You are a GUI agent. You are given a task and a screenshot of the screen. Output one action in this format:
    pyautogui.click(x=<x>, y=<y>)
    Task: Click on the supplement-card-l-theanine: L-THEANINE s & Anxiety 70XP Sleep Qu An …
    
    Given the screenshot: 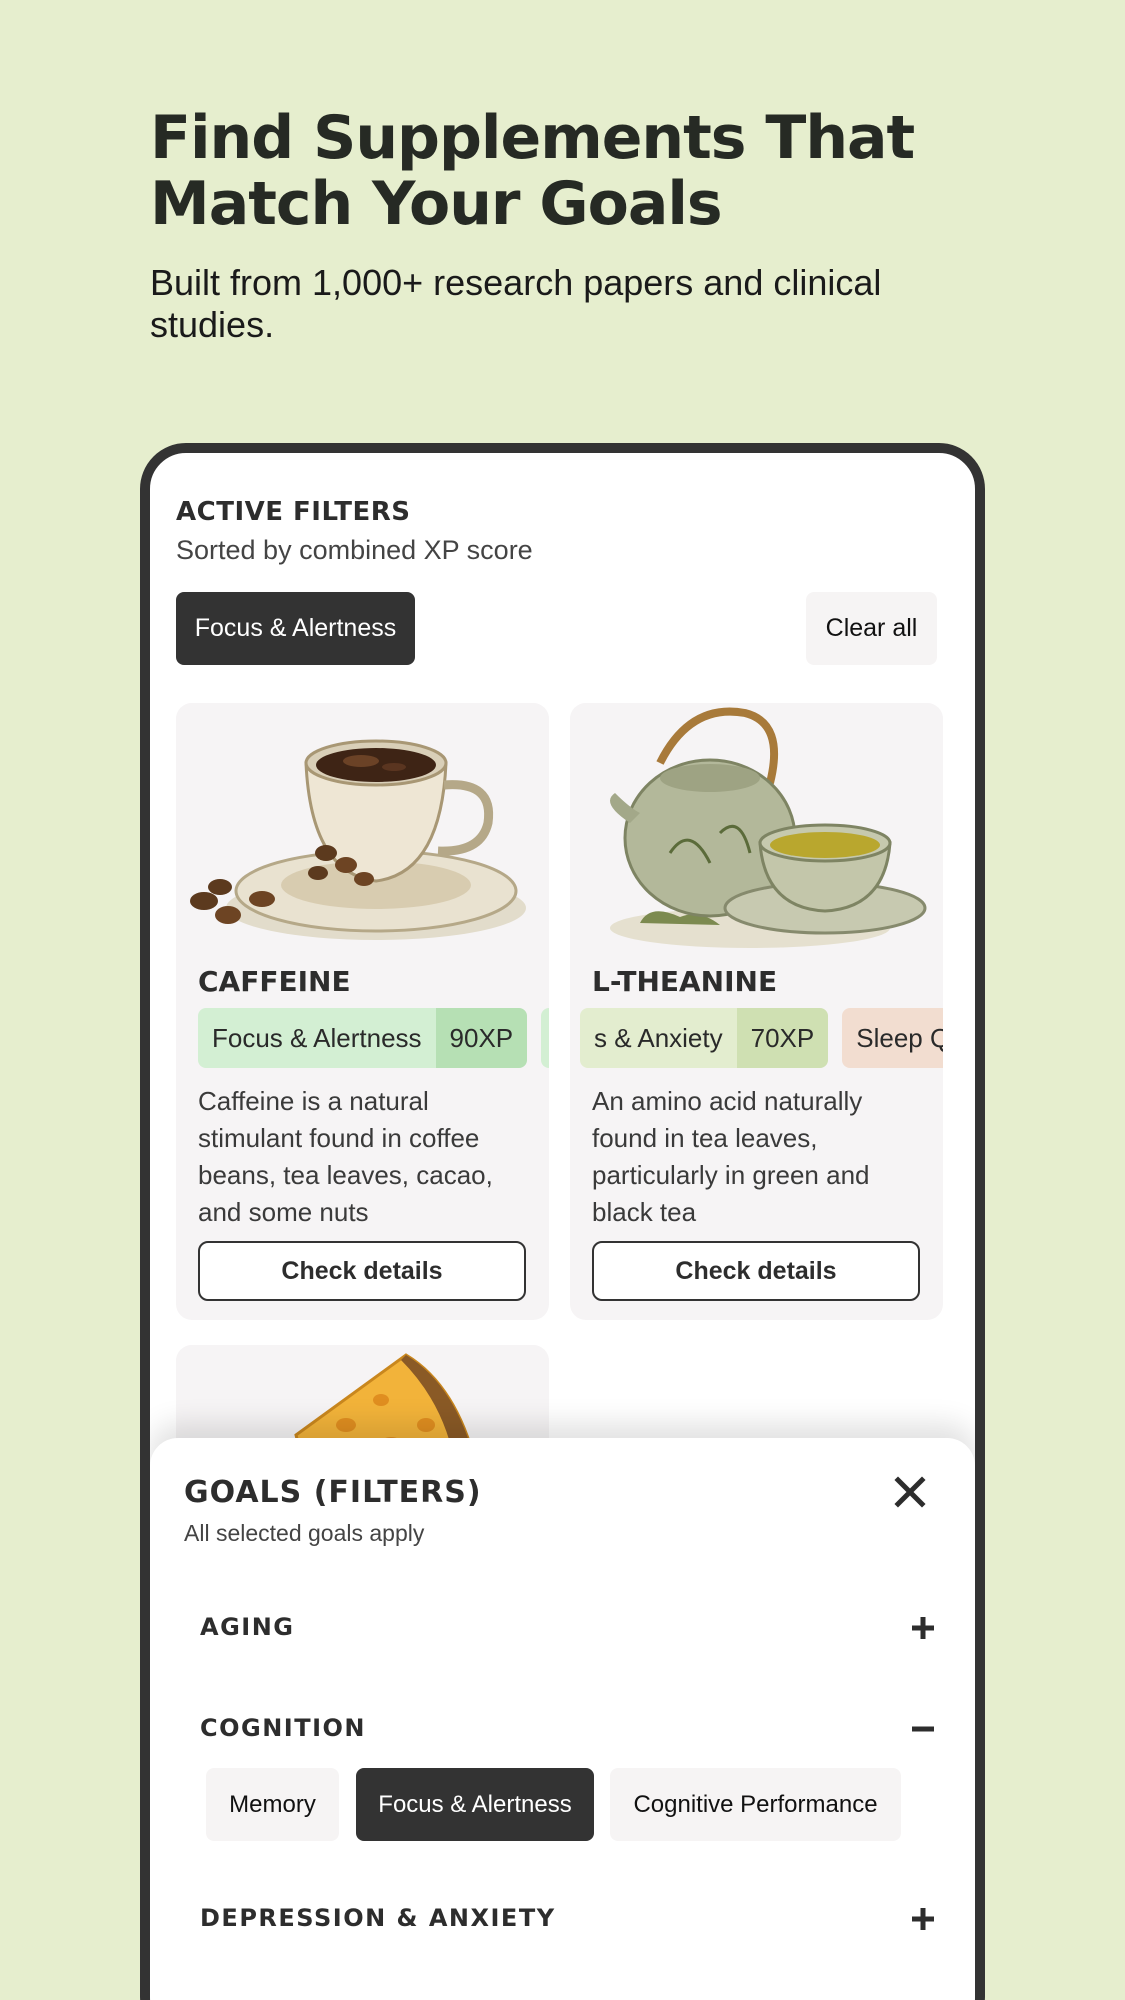 What is the action you would take?
    pyautogui.click(x=756, y=1011)
    